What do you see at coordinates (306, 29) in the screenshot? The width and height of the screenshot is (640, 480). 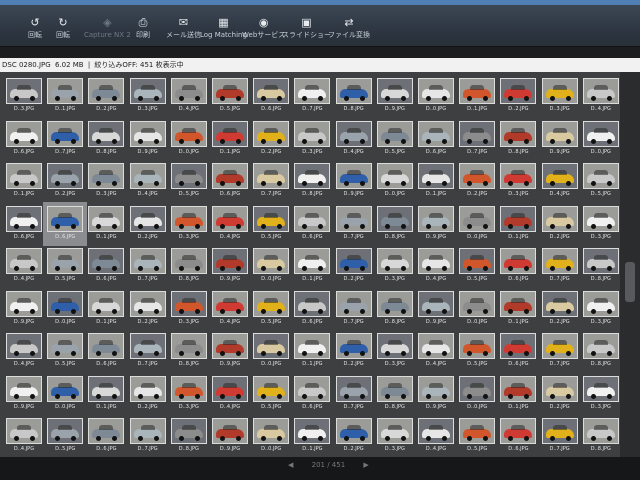 I see `toolbar-button-7: ▣ スライドショー` at bounding box center [306, 29].